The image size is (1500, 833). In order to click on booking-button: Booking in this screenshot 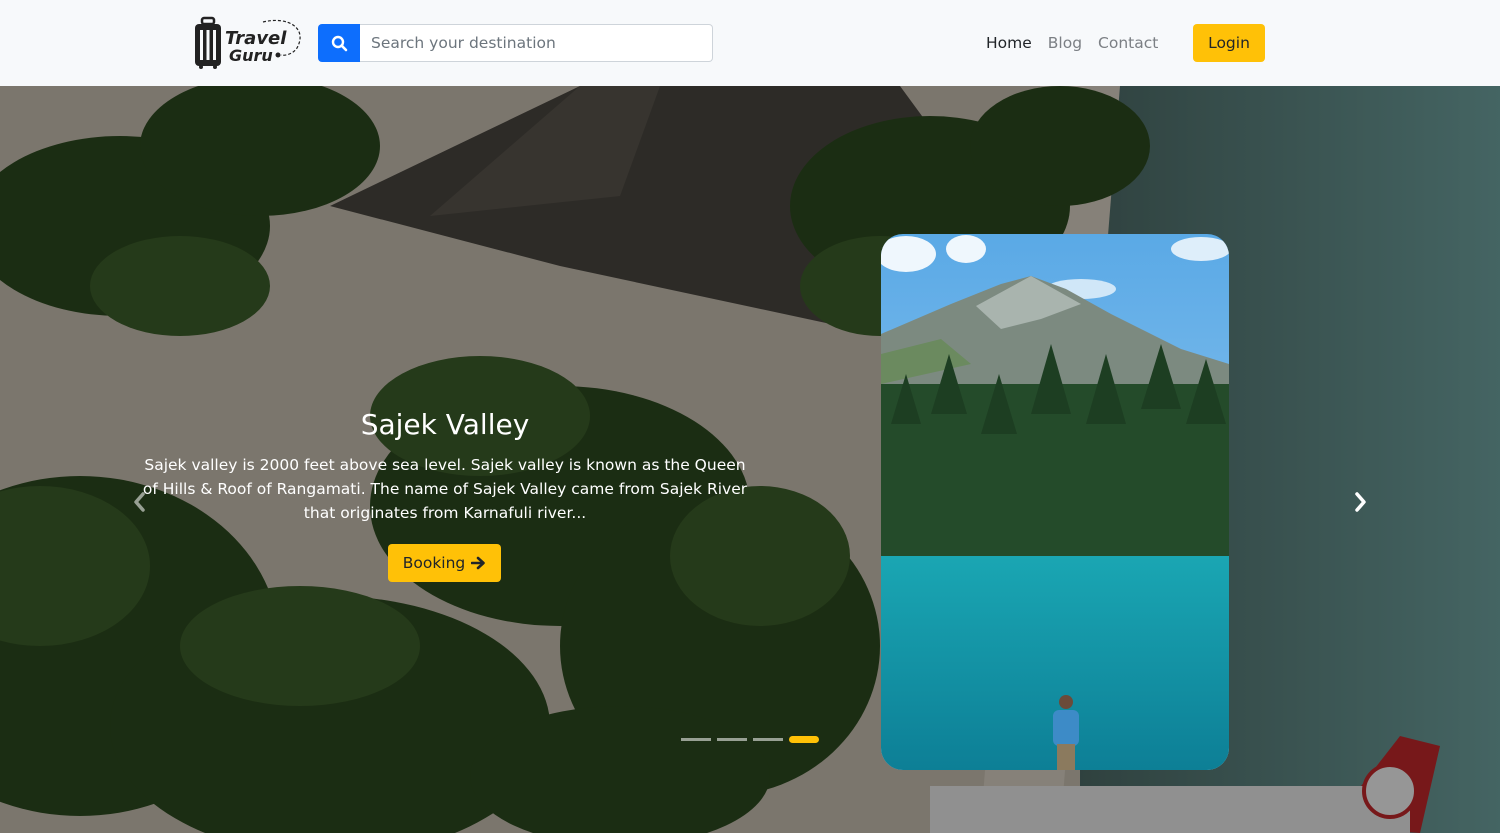, I will do `click(444, 563)`.